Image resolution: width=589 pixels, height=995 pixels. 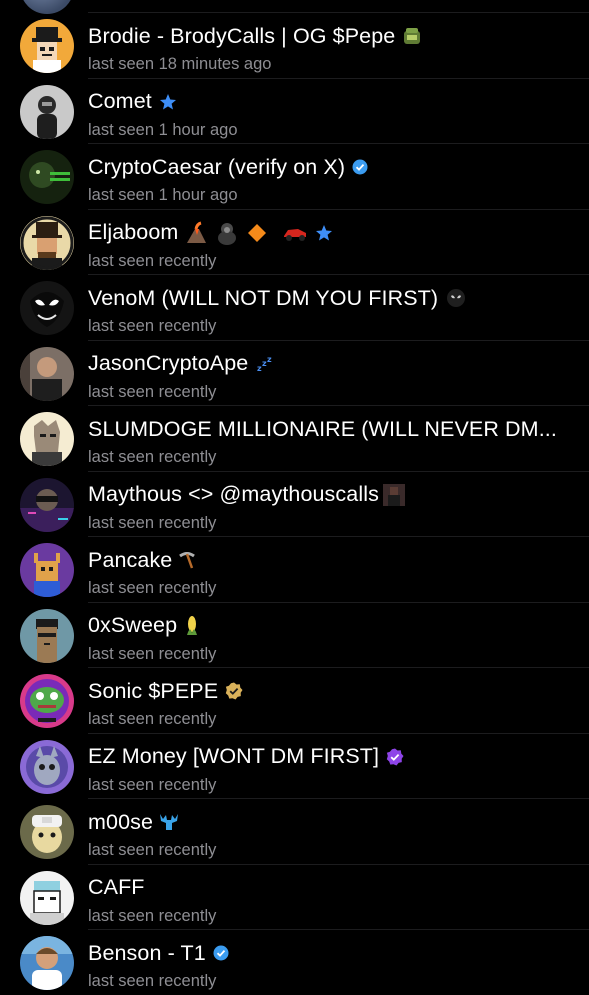 What do you see at coordinates (234, 756) in the screenshot?
I see `contact-name: EZ Money [WONT DM FIRST]` at bounding box center [234, 756].